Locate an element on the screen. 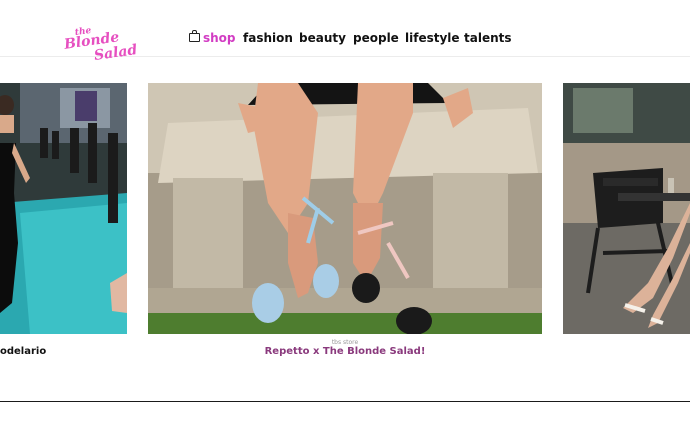  slide-left-title: odelario is located at coordinates (23, 351).